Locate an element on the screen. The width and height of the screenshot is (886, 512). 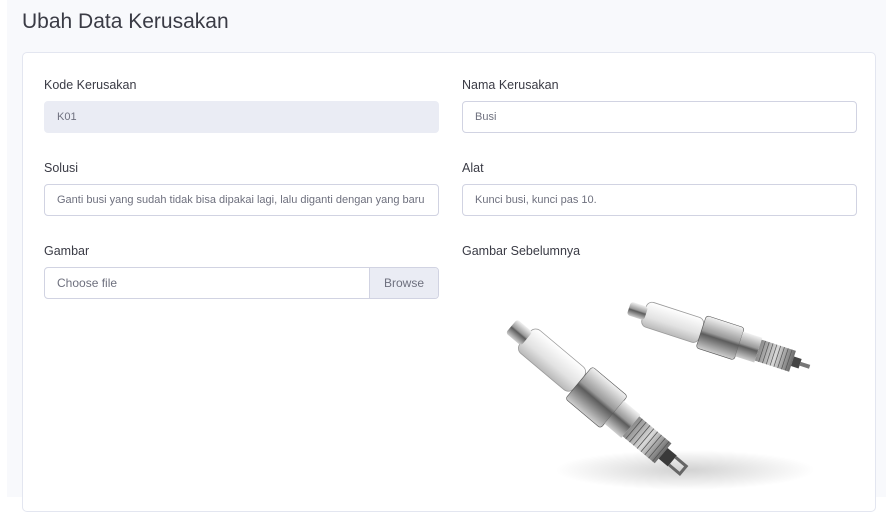
gambar-sebelumnya-label: Gambar Sebelumnya is located at coordinates (521, 251).